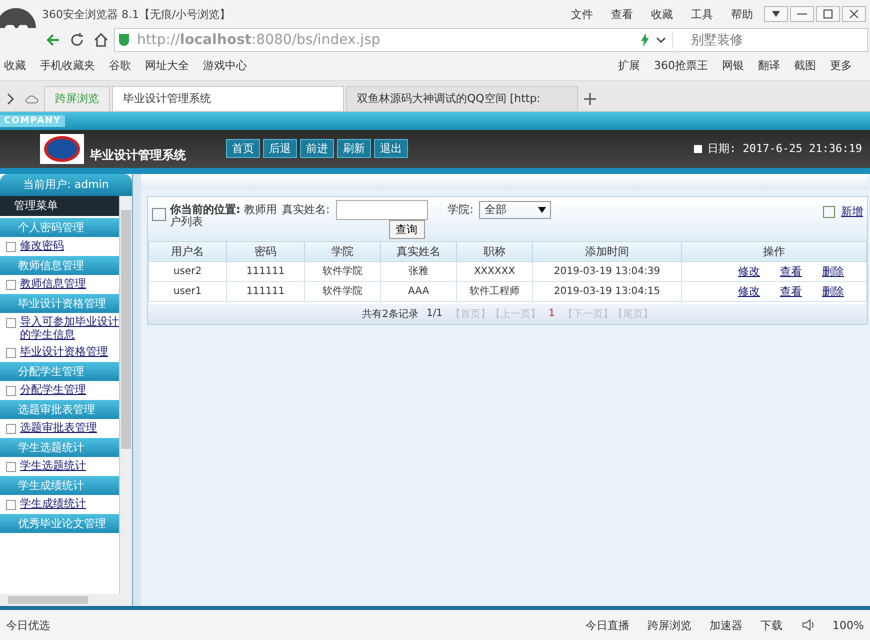 Image resolution: width=870 pixels, height=640 pixels. What do you see at coordinates (670, 625) in the screenshot?
I see `status-item: 跨屏浏览` at bounding box center [670, 625].